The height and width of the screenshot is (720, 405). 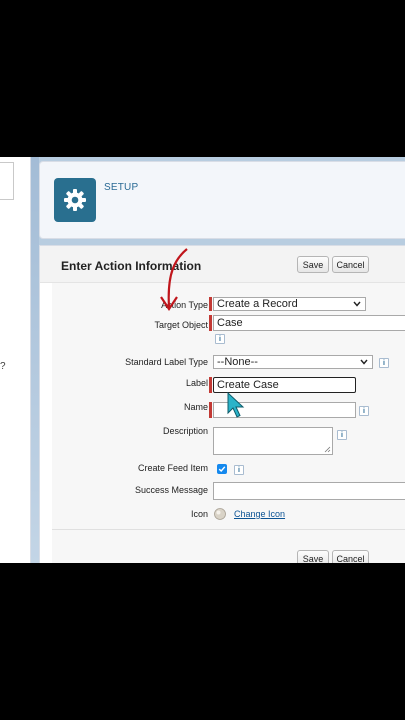 I want to click on annotation-arrow, so click(x=174, y=279).